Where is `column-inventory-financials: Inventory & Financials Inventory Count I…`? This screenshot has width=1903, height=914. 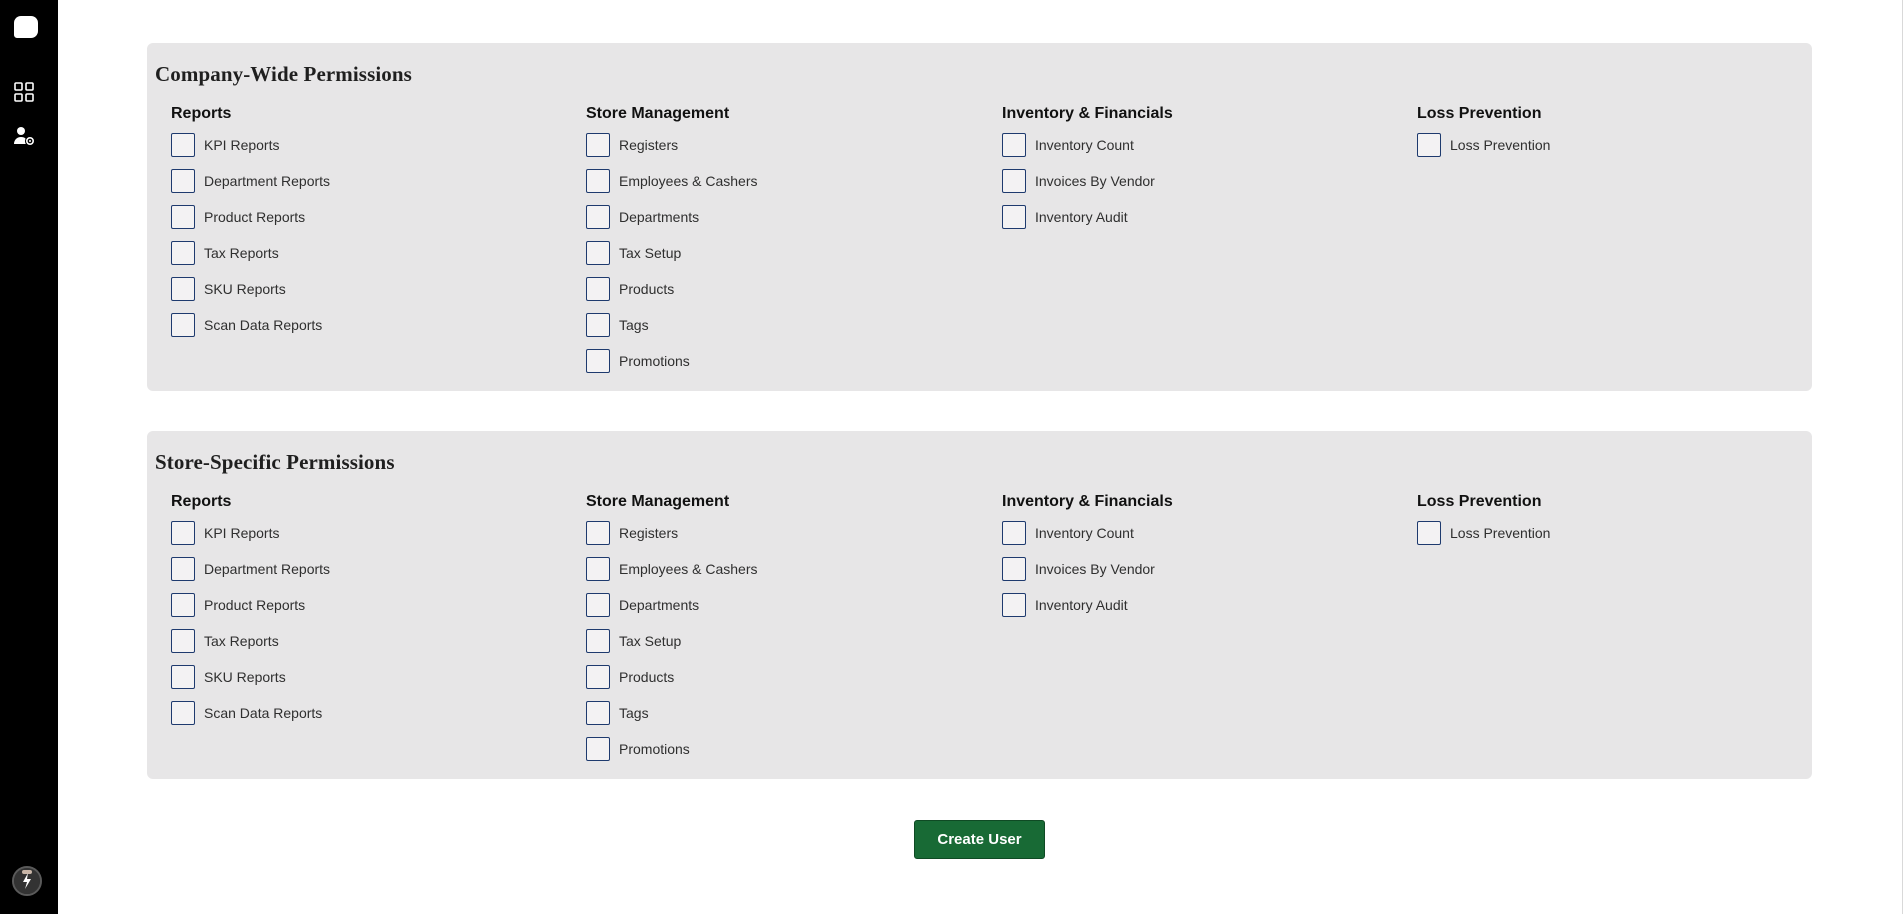
column-inventory-financials: Inventory & Financials Inventory Count I… is located at coordinates (1087, 170).